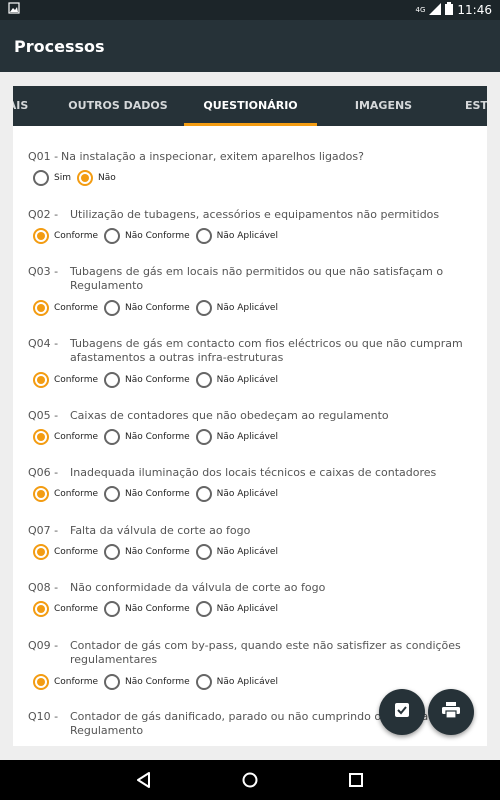 The width and height of the screenshot is (500, 800). Describe the element at coordinates (59, 46) in the screenshot. I see `page-title: Processos` at that location.